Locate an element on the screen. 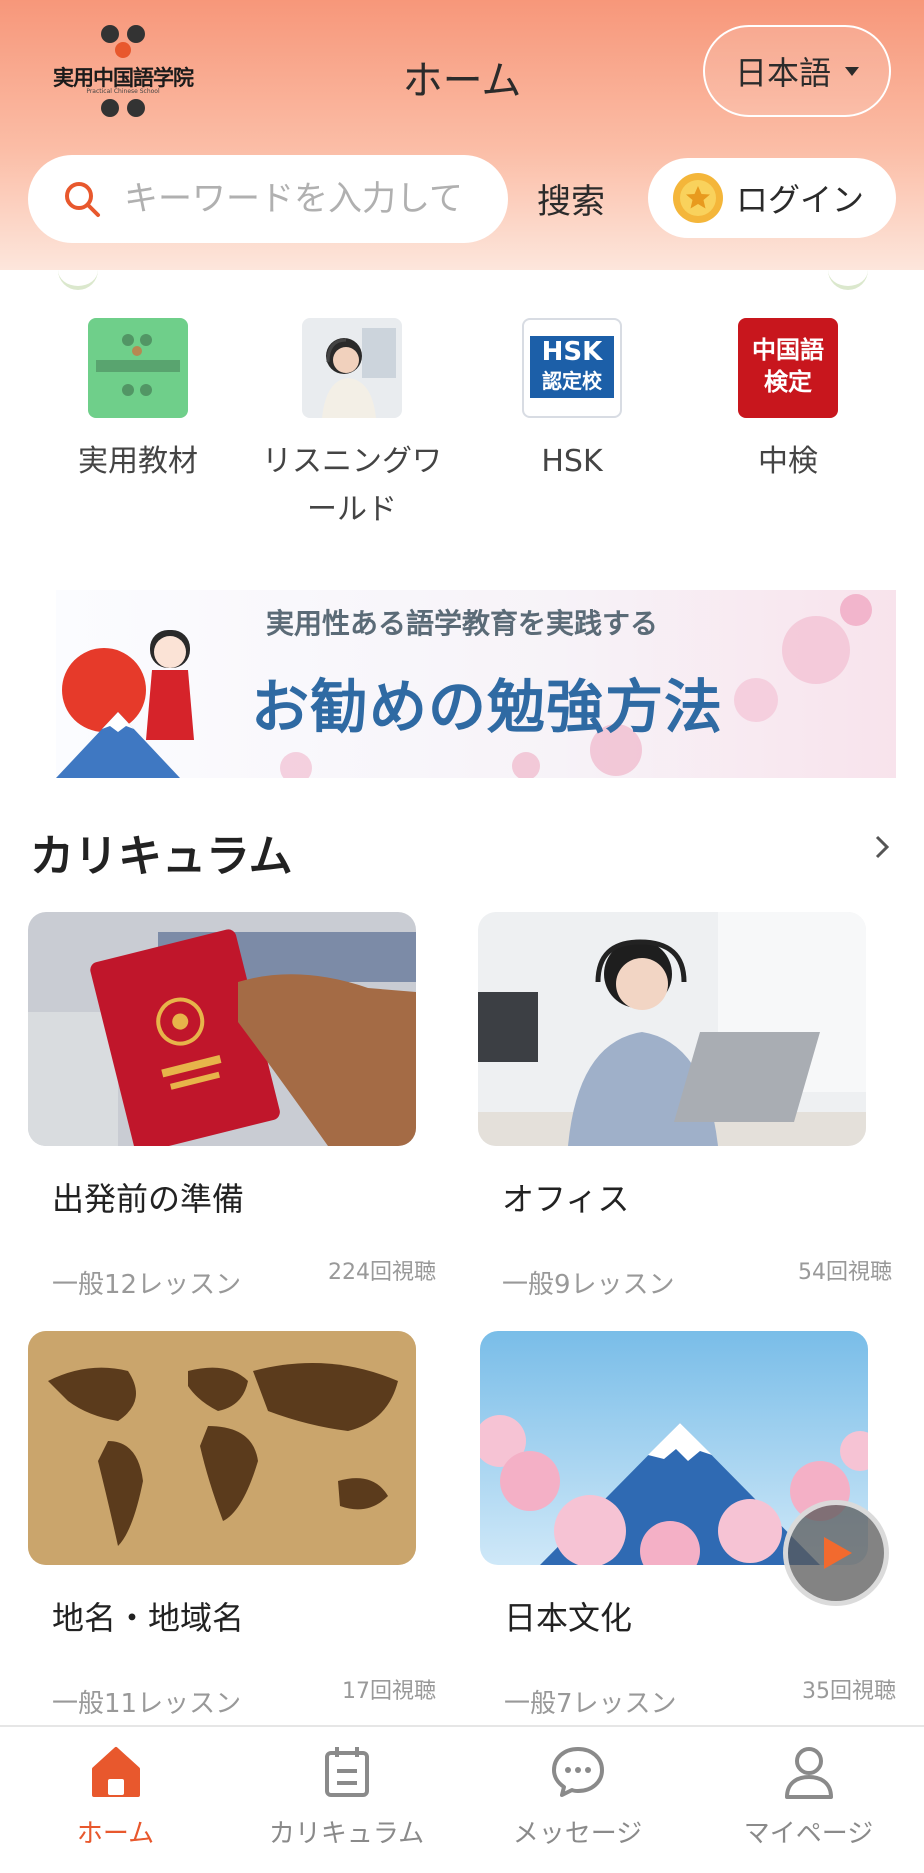 The image size is (924, 1873). quick-menu: 実用教材 リスニングワールド HSK 認定校 HSK 中国語 検定 中検 is located at coordinates (462, 428).